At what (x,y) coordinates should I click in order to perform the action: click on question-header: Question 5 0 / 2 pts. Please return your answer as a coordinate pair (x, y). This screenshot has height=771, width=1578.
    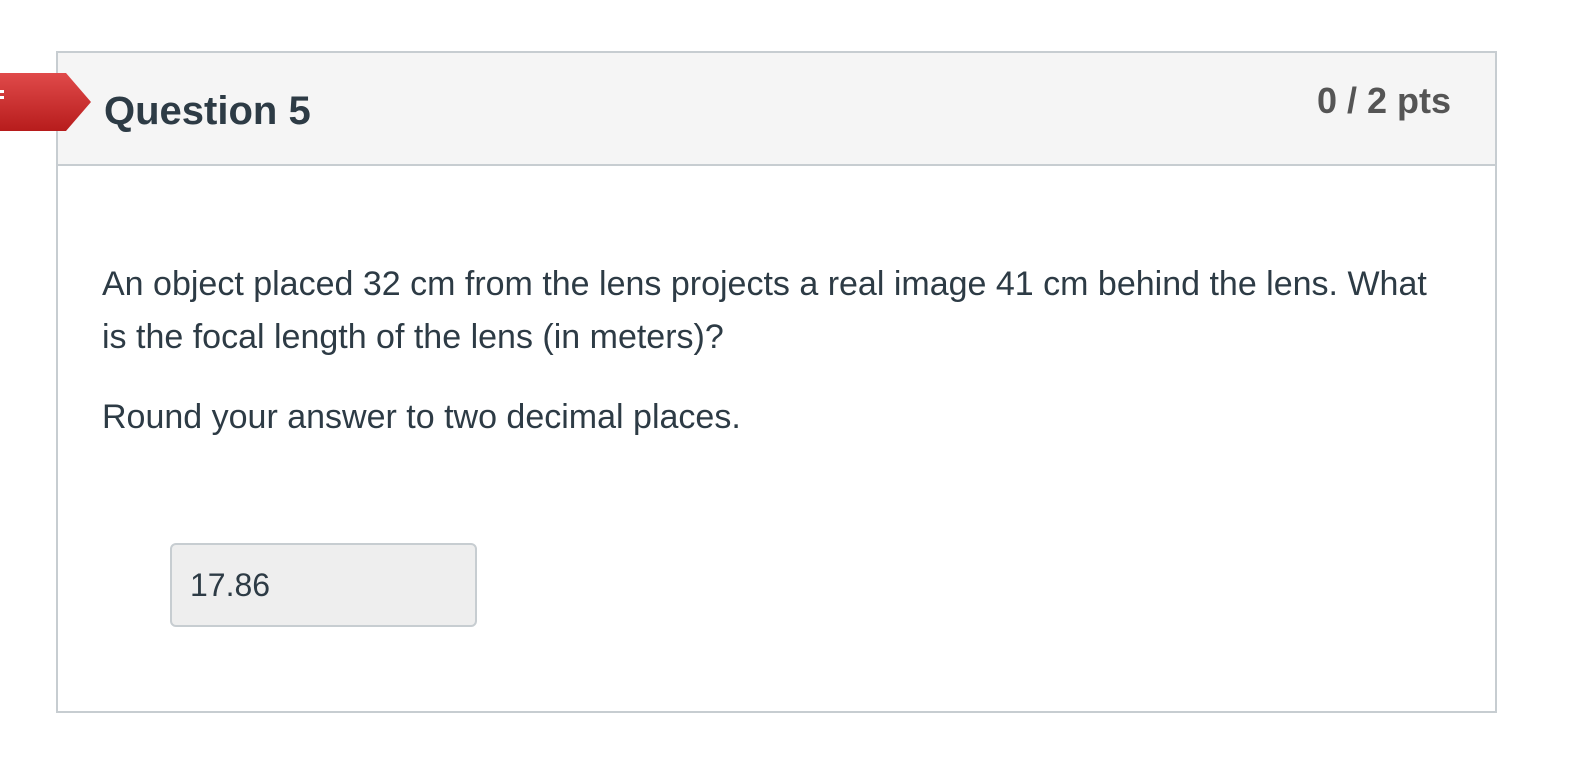
    Looking at the image, I should click on (776, 109).